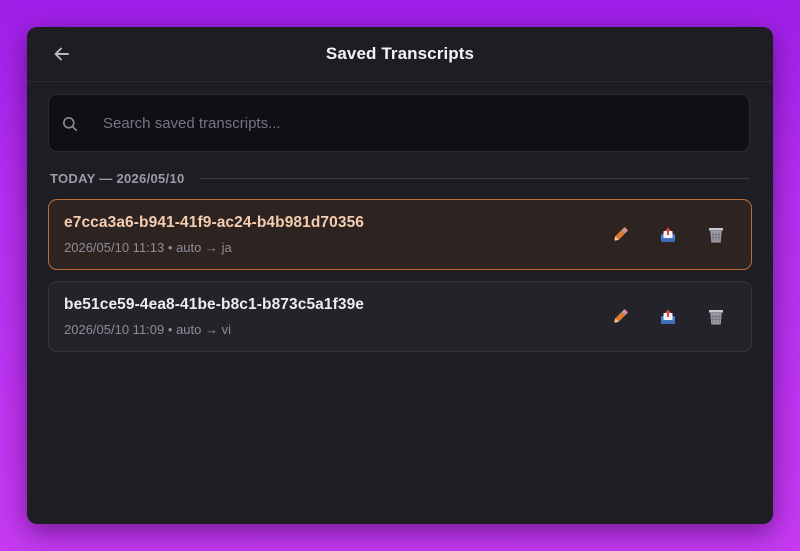 The image size is (800, 551). I want to click on page-title: Saved Transcripts, so click(400, 53).